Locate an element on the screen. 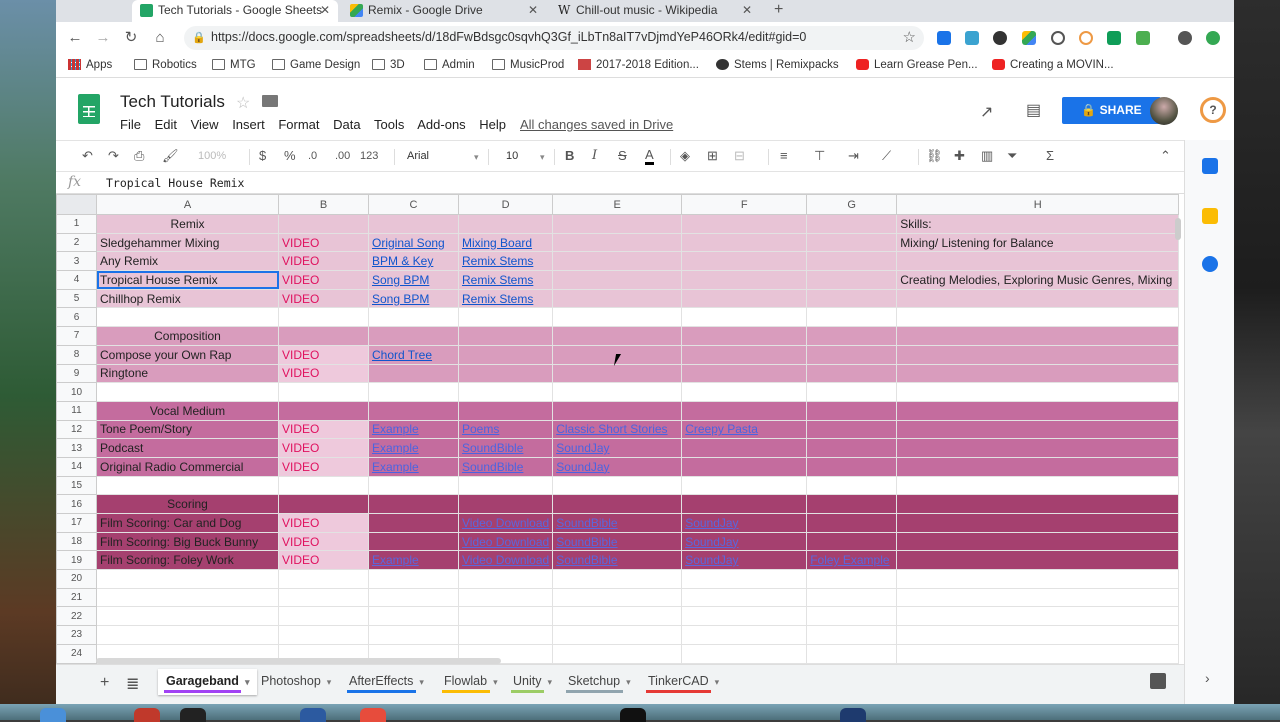 The height and width of the screenshot is (722, 1280). cell-a20 is located at coordinates (187, 579).